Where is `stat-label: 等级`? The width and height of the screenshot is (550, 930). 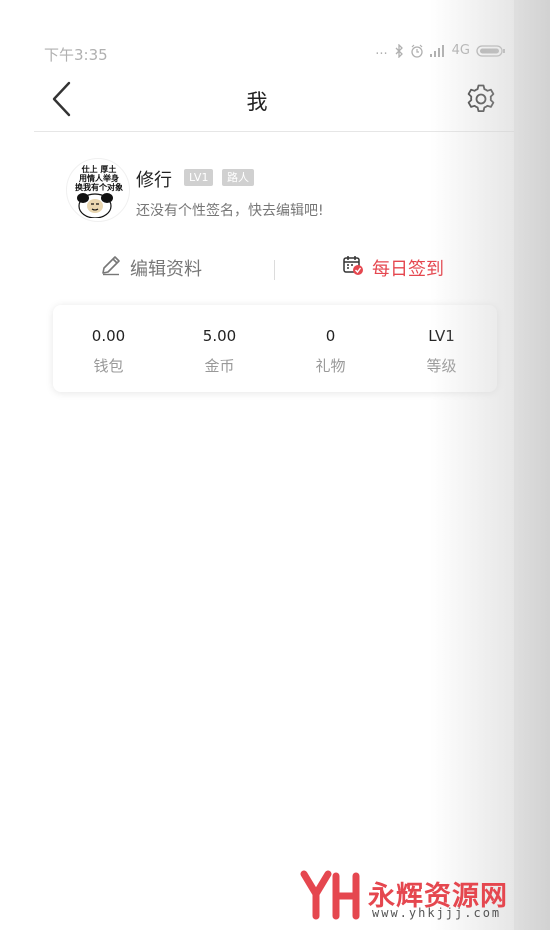 stat-label: 等级 is located at coordinates (441, 366).